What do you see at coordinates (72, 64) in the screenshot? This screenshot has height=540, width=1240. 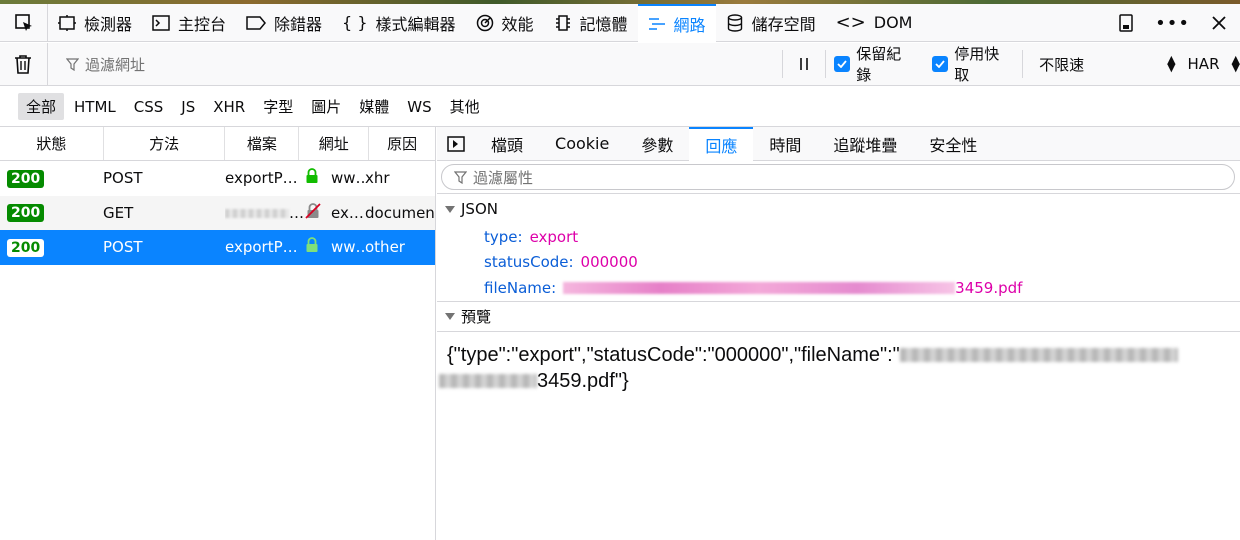 I see `filter-icon` at bounding box center [72, 64].